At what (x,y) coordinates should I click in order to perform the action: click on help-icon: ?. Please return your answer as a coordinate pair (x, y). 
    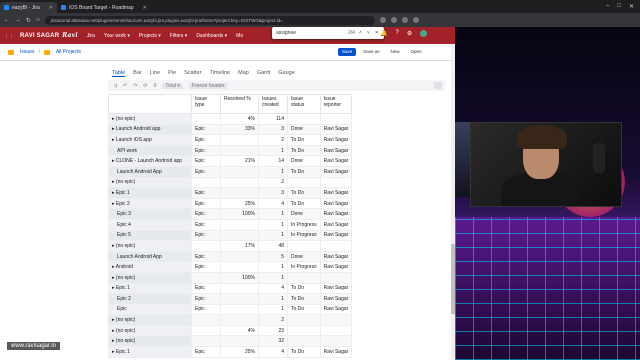
    Looking at the image, I should click on (396, 33).